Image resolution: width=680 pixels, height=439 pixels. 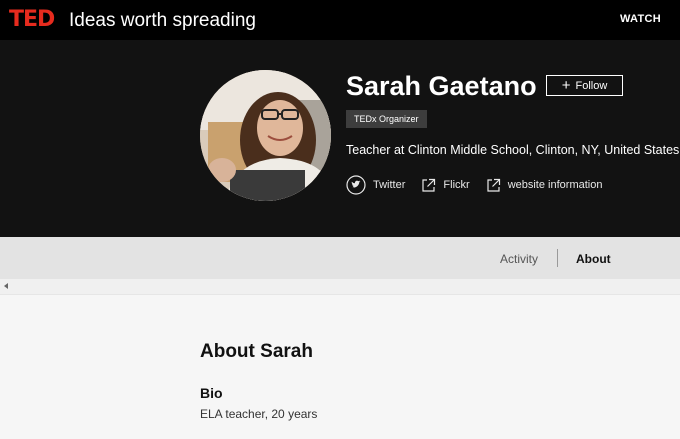 I want to click on bio-heading: Bio, so click(x=211, y=393).